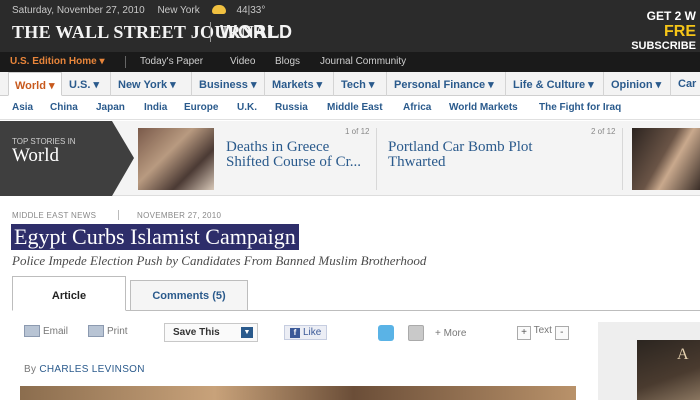  I want to click on nav-tab-opinion: Opinion ▾, so click(638, 84).